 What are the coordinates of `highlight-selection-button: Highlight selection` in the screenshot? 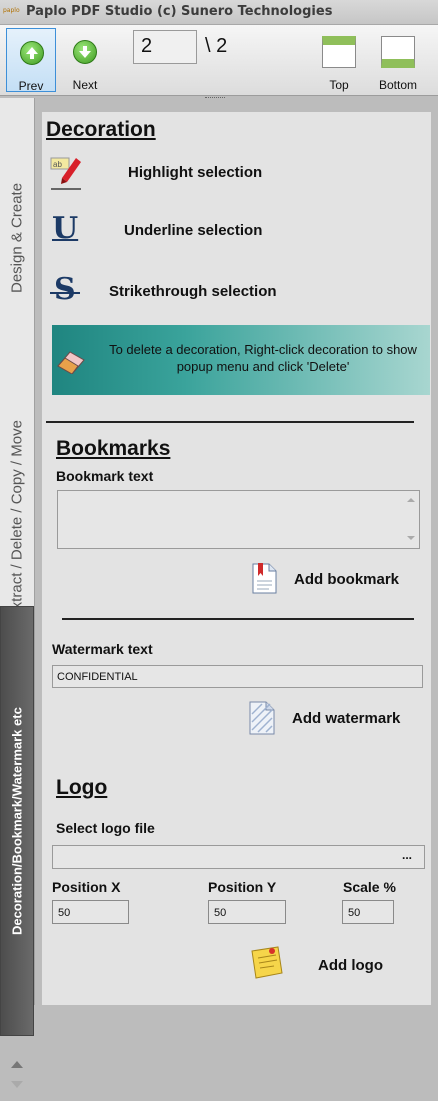 It's located at (195, 172).